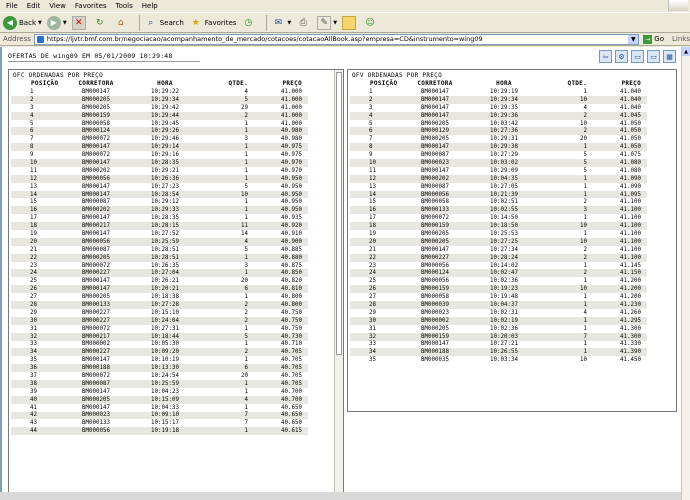 Image resolution: width=690 pixels, height=500 pixels. Describe the element at coordinates (372, 265) in the screenshot. I see `table-cell: 23` at that location.